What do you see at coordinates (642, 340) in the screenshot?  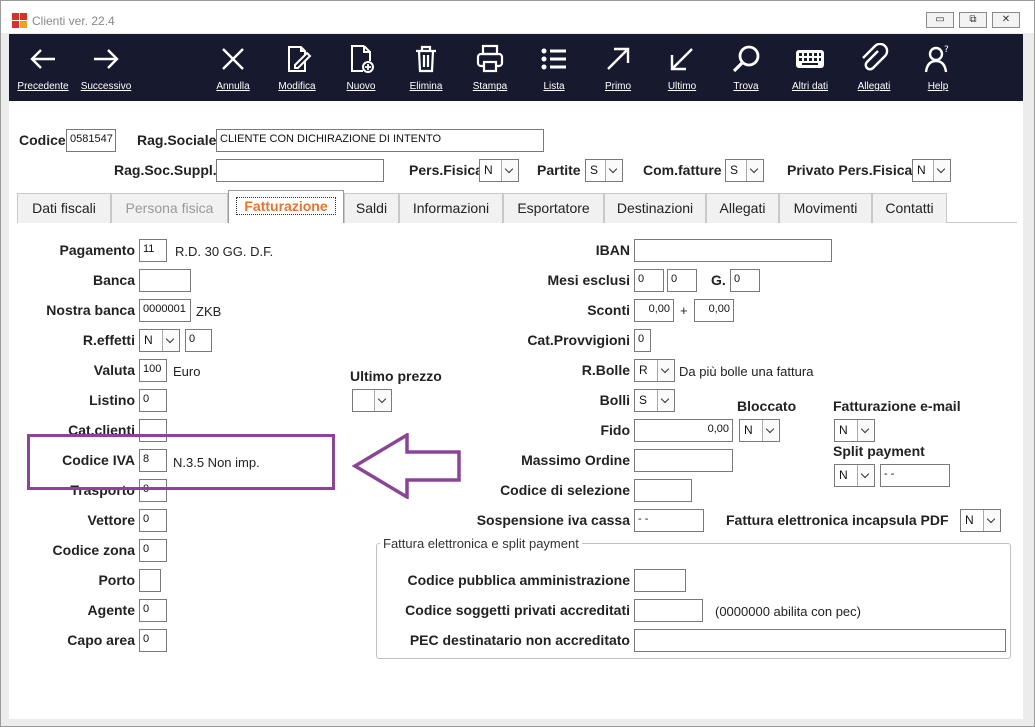 I see `catprovvigioni-field: 0` at bounding box center [642, 340].